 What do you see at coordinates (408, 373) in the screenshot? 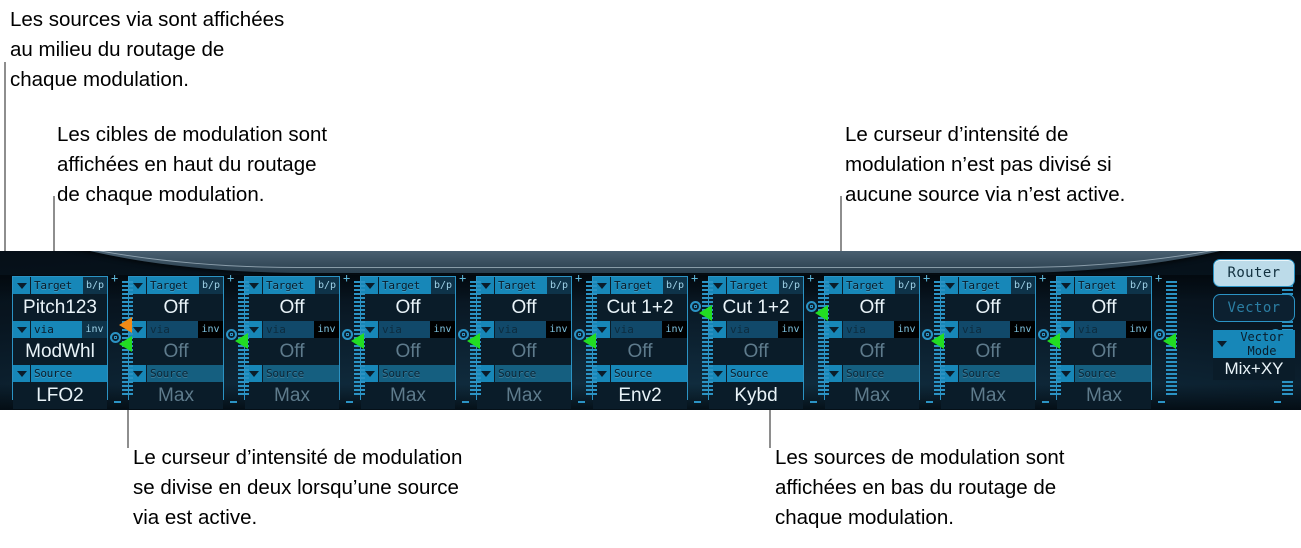
I see `source-header-4: Source` at bounding box center [408, 373].